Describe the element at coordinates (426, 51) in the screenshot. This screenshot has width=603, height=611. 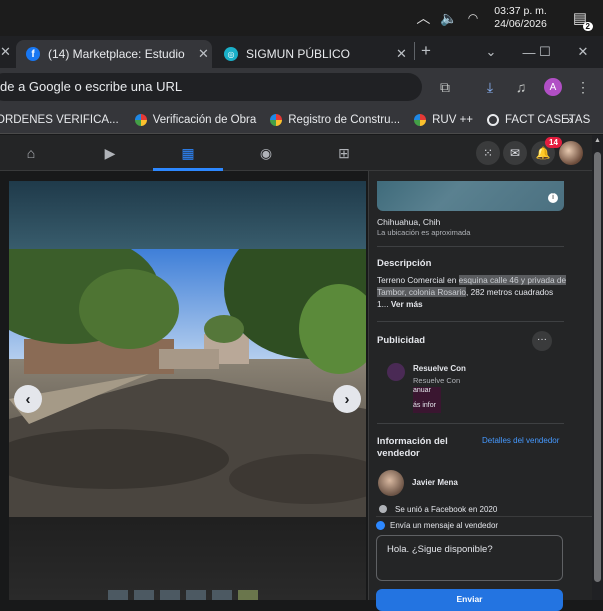
I see `new-tab-icon: +` at that location.